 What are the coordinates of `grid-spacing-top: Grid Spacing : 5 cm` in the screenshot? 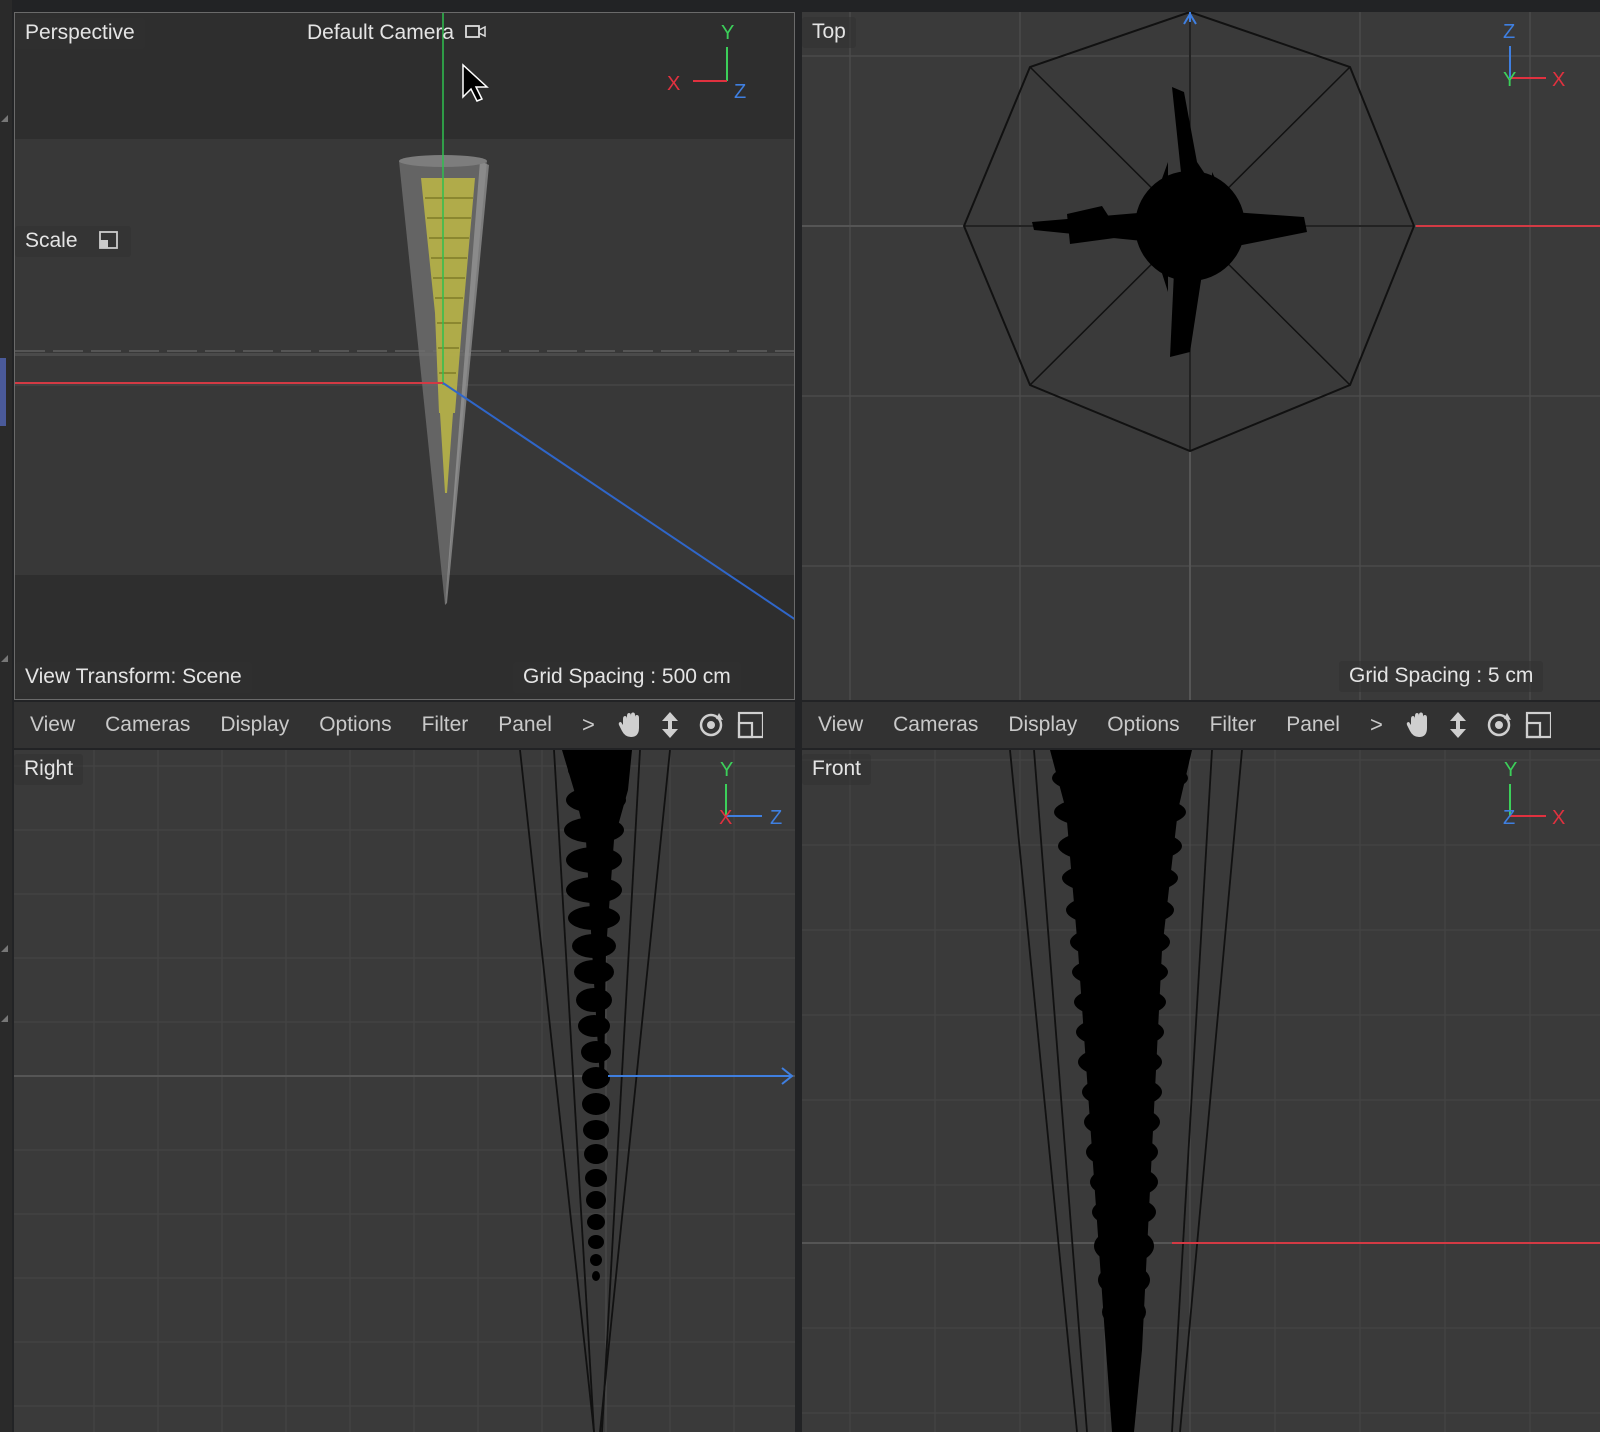 It's located at (1441, 676).